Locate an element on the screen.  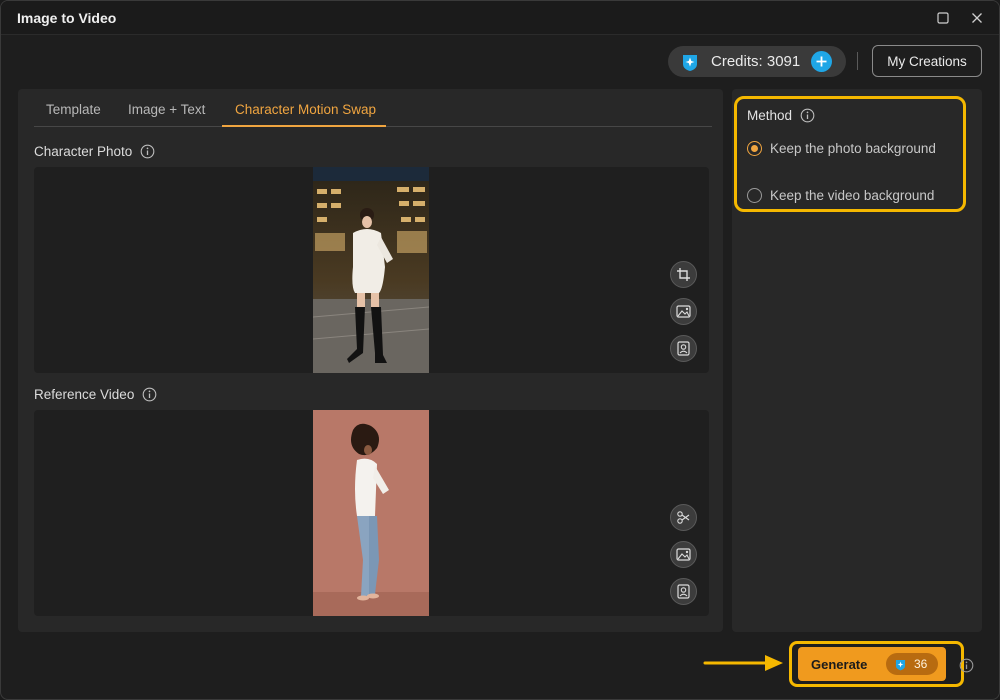
tab-template: Template is located at coordinates (73, 109).